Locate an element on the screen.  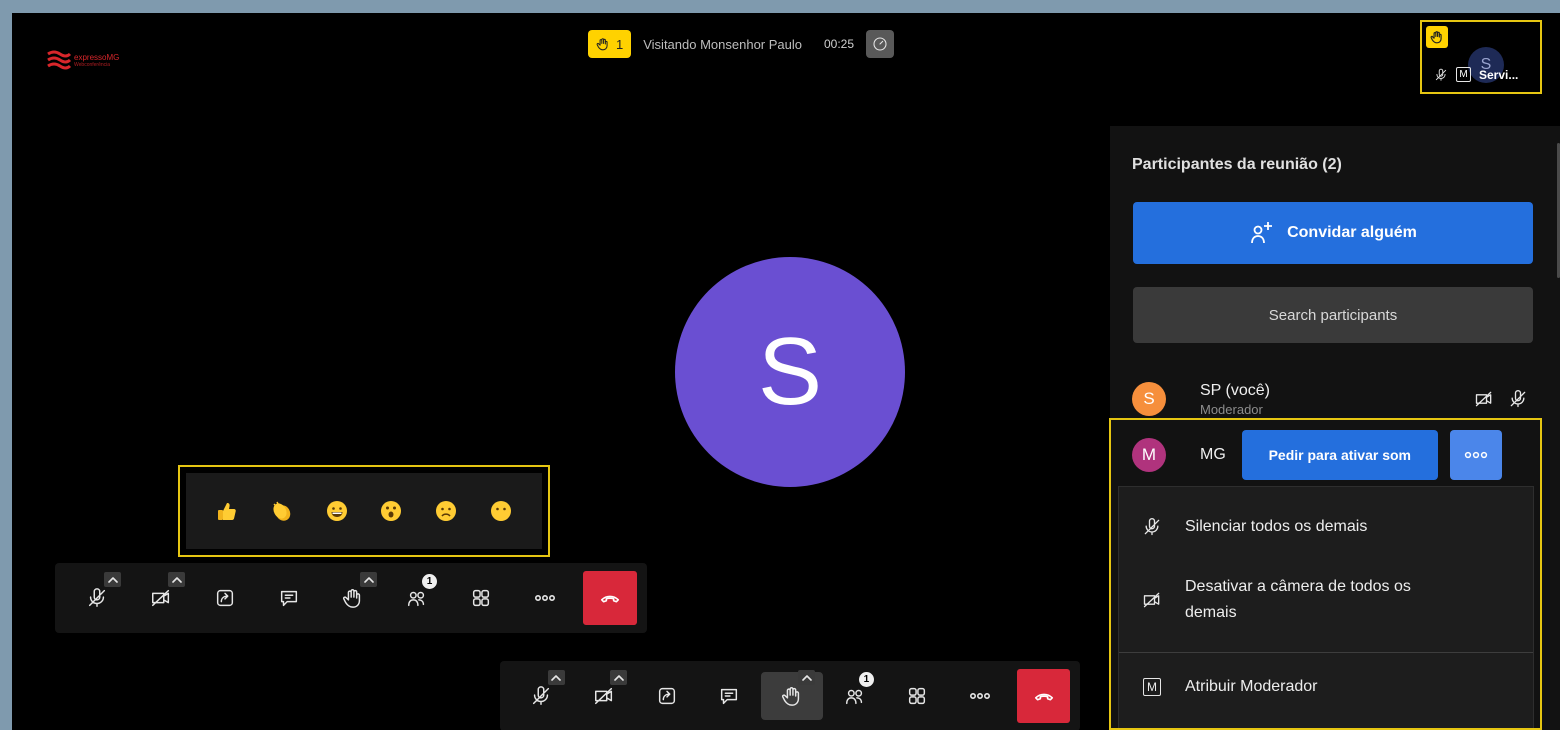
thumbs-up-reaction-icon is located at coordinates (227, 511).